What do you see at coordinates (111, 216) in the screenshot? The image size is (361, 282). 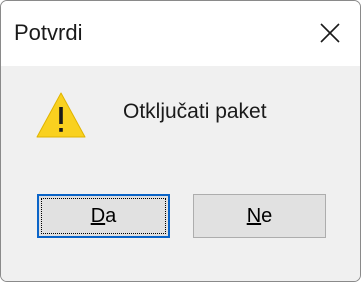 I see `yes-label-rest: a` at bounding box center [111, 216].